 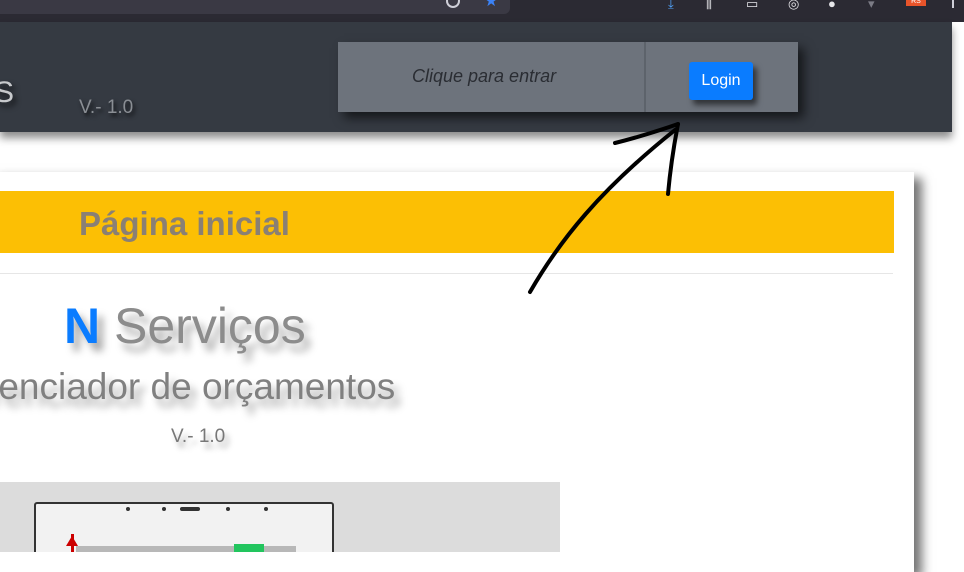 I want to click on login-divider, so click(x=645, y=77).